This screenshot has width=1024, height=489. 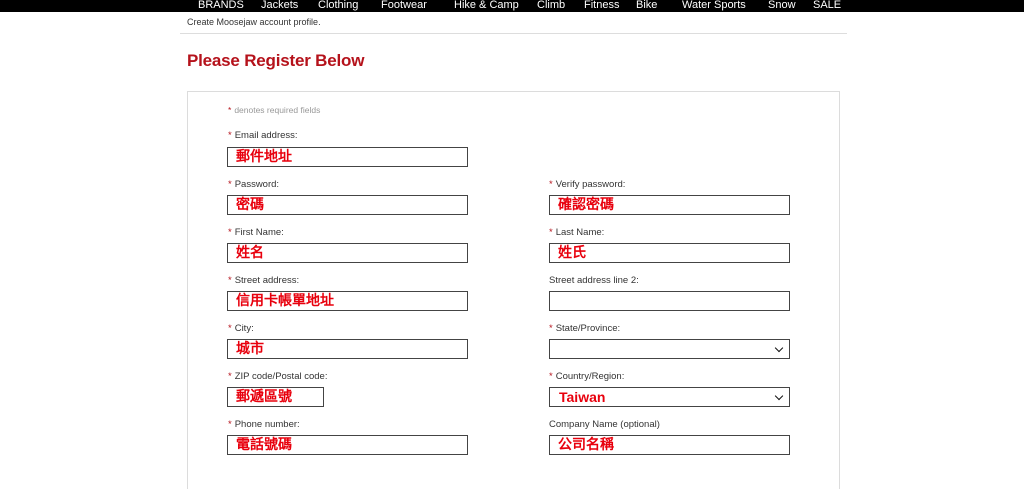 What do you see at coordinates (276, 60) in the screenshot?
I see `page-title: Please Register Below` at bounding box center [276, 60].